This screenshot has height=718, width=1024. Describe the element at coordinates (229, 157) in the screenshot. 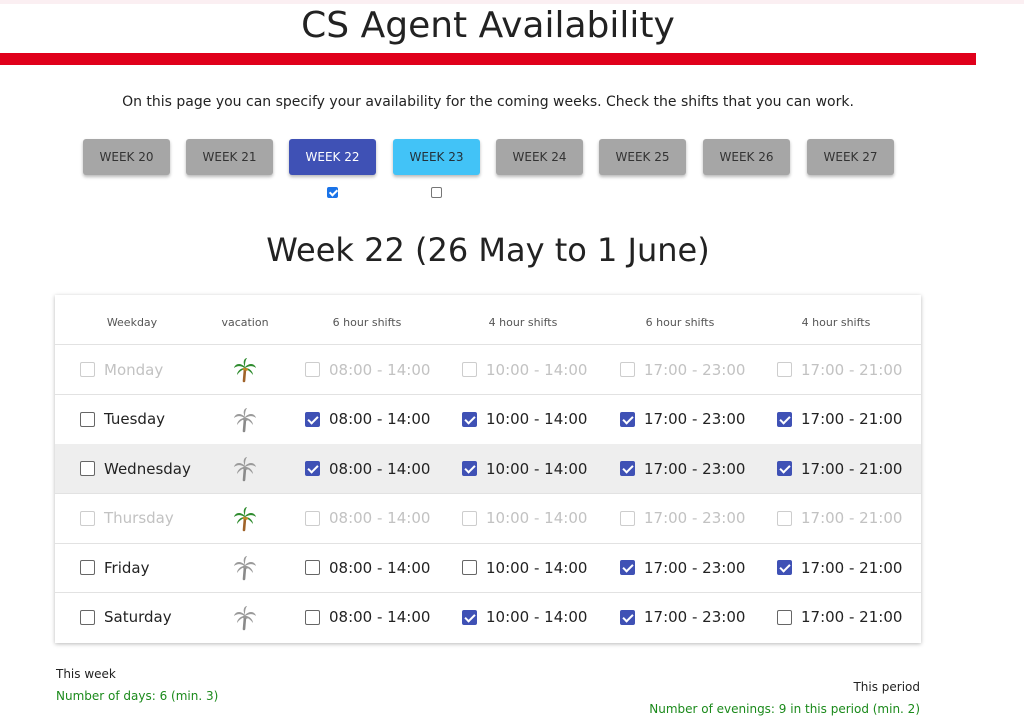

I see `week-tab-21: WEEK 21` at that location.